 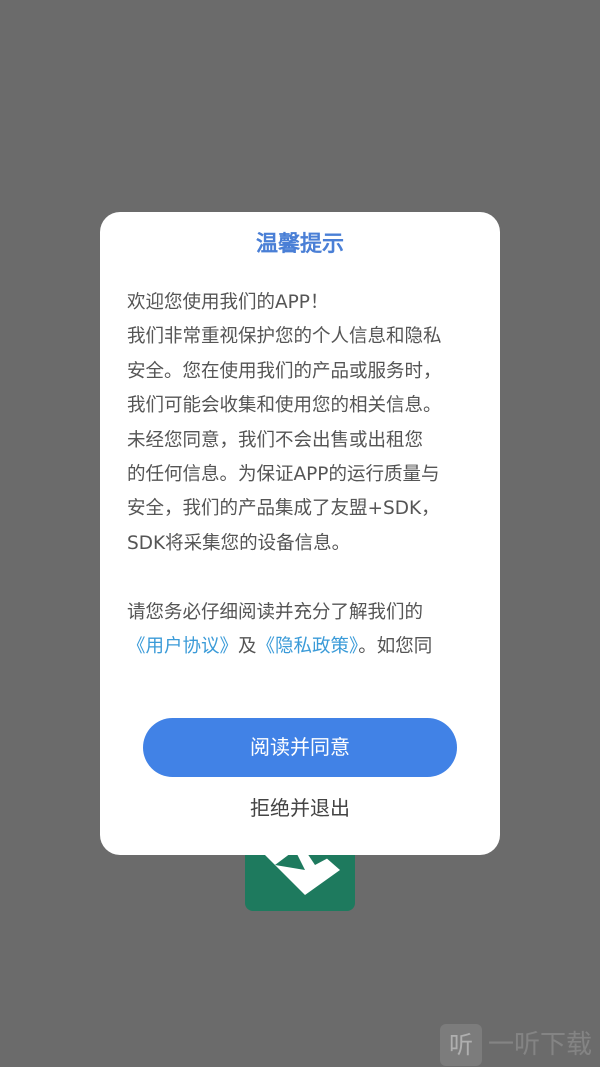 What do you see at coordinates (275, 612) in the screenshot?
I see `content-line: 请您务必仔细阅读并充分了解我们的` at bounding box center [275, 612].